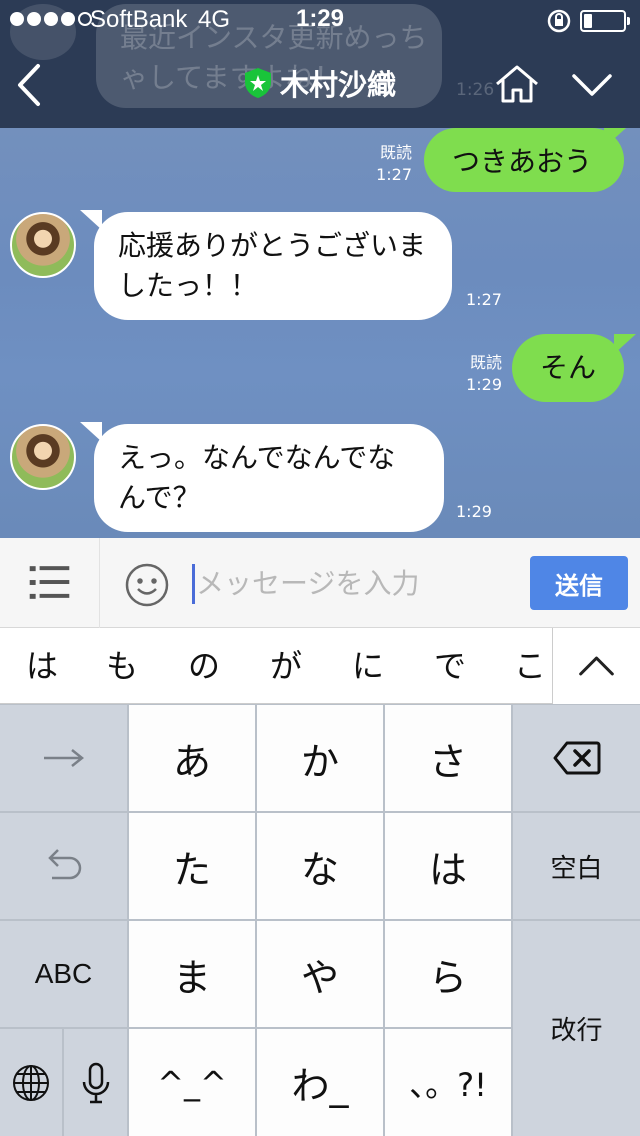 This screenshot has height=1136, width=640. Describe the element at coordinates (476, 374) in the screenshot. I see `message-3-meta: 既読 1:29` at that location.